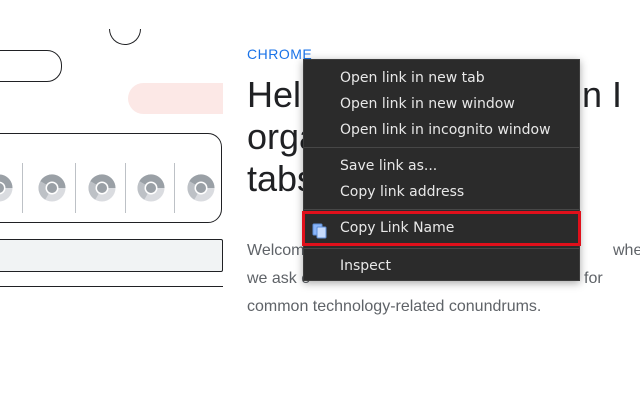  I want to click on menu-item-open-incognito: Open link in incognito window, so click(441, 130).